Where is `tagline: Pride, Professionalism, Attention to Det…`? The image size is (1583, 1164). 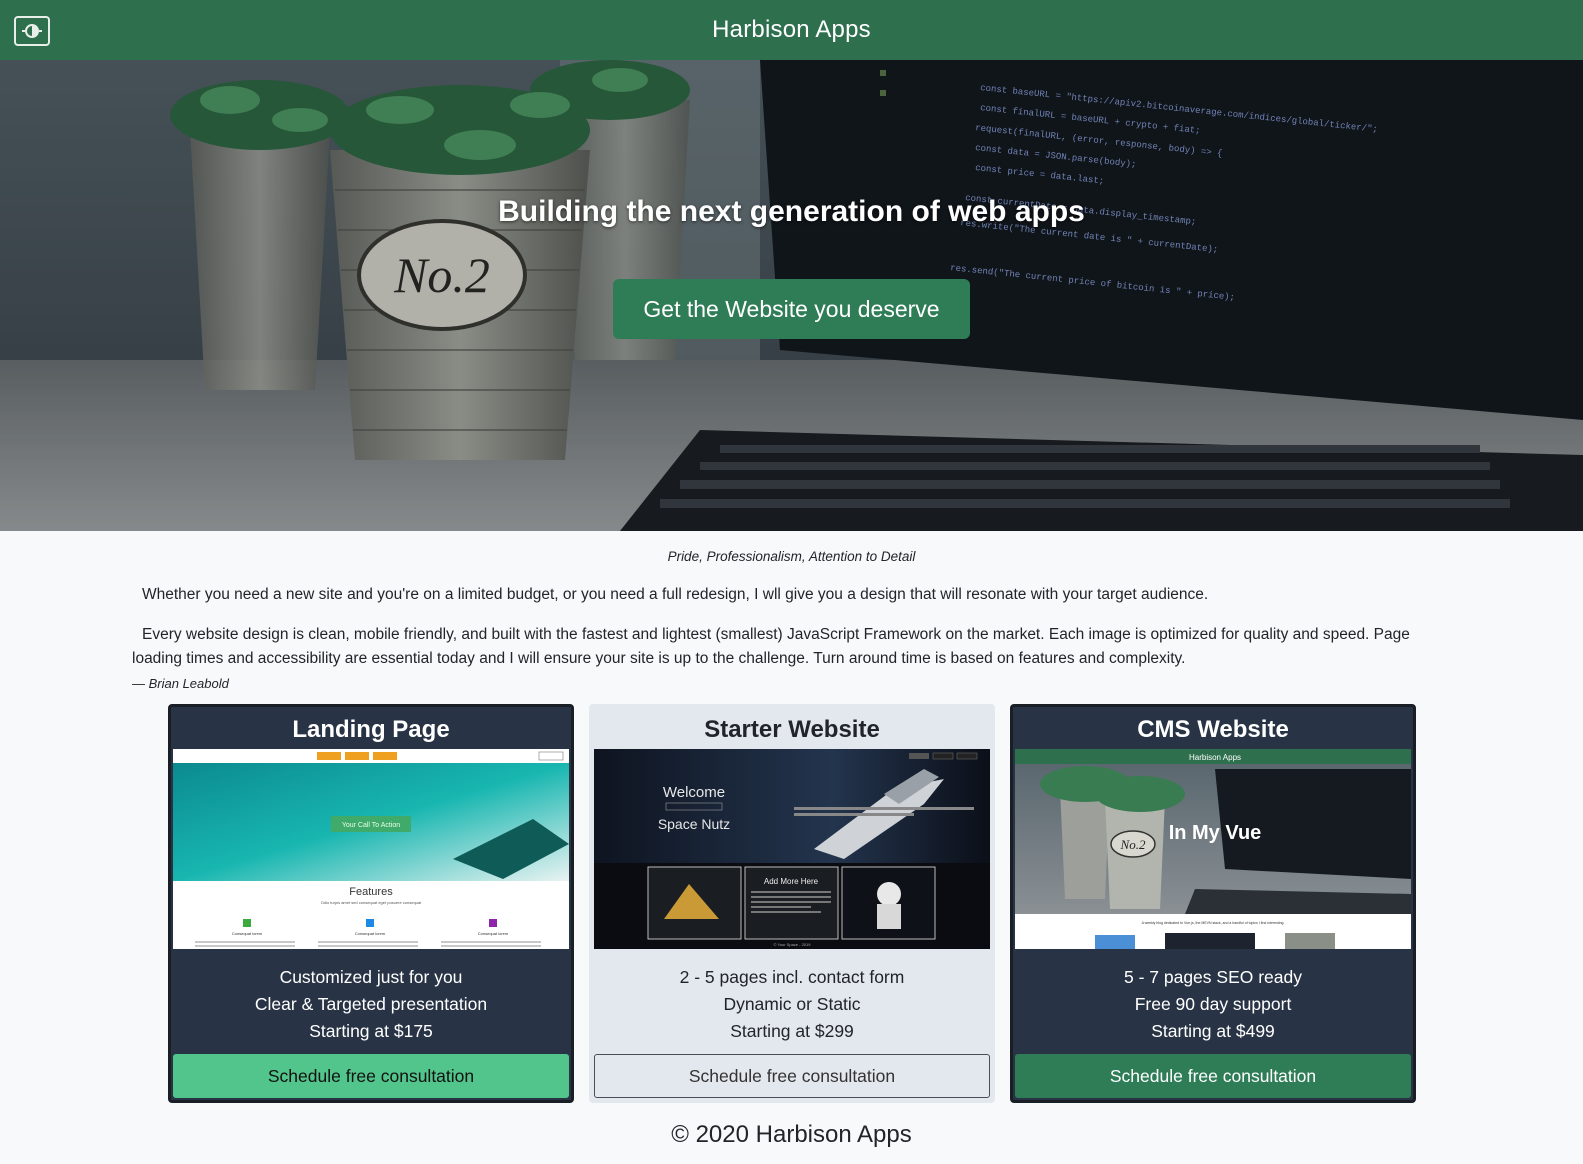 tagline: Pride, Professionalism, Attention to Det… is located at coordinates (791, 556).